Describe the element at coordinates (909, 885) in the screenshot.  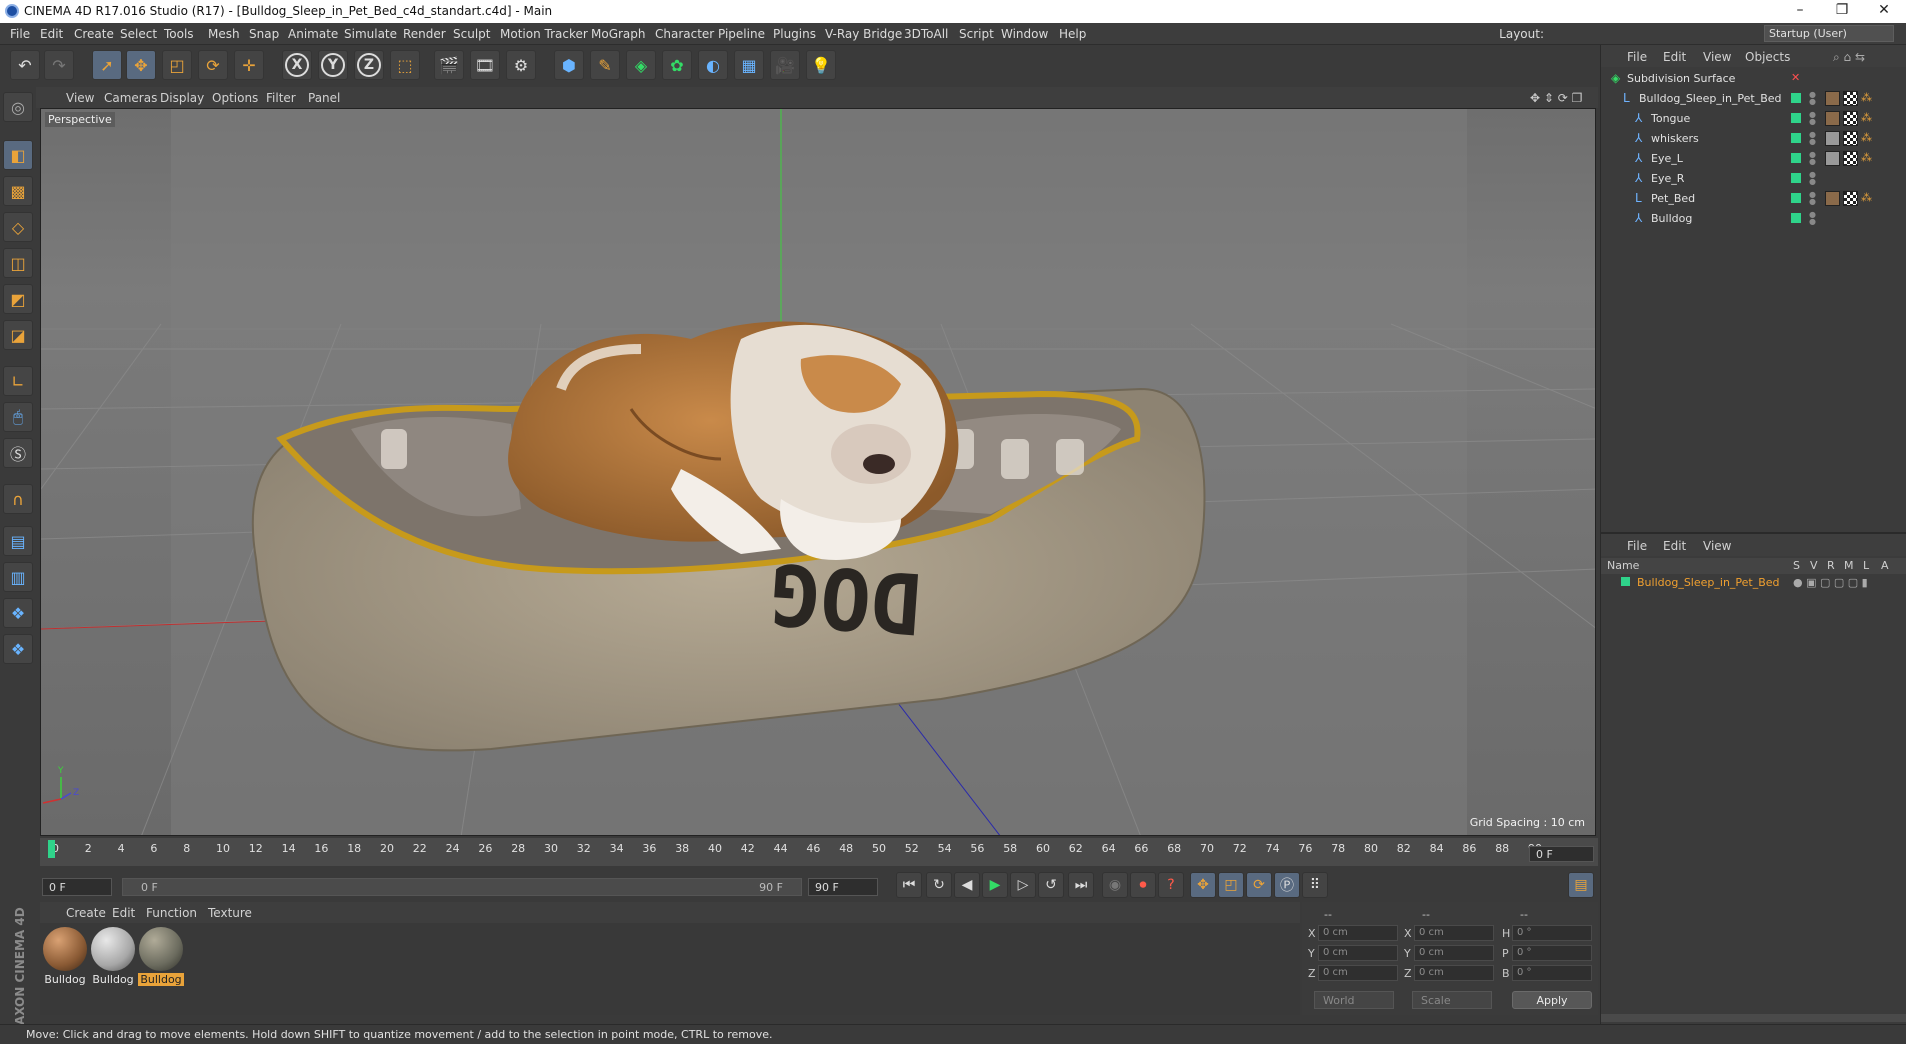
I see `go-to-start-icon: ⏮` at that location.